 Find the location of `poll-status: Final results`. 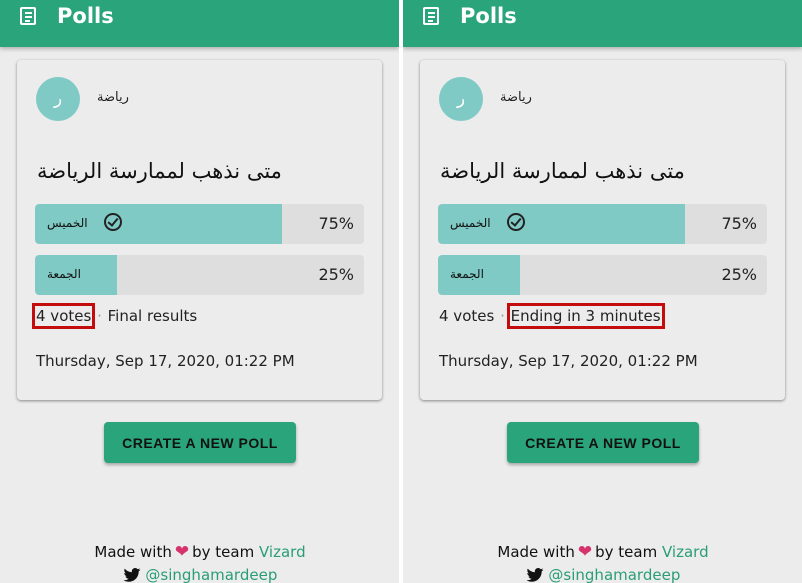

poll-status: Final results is located at coordinates (152, 316).